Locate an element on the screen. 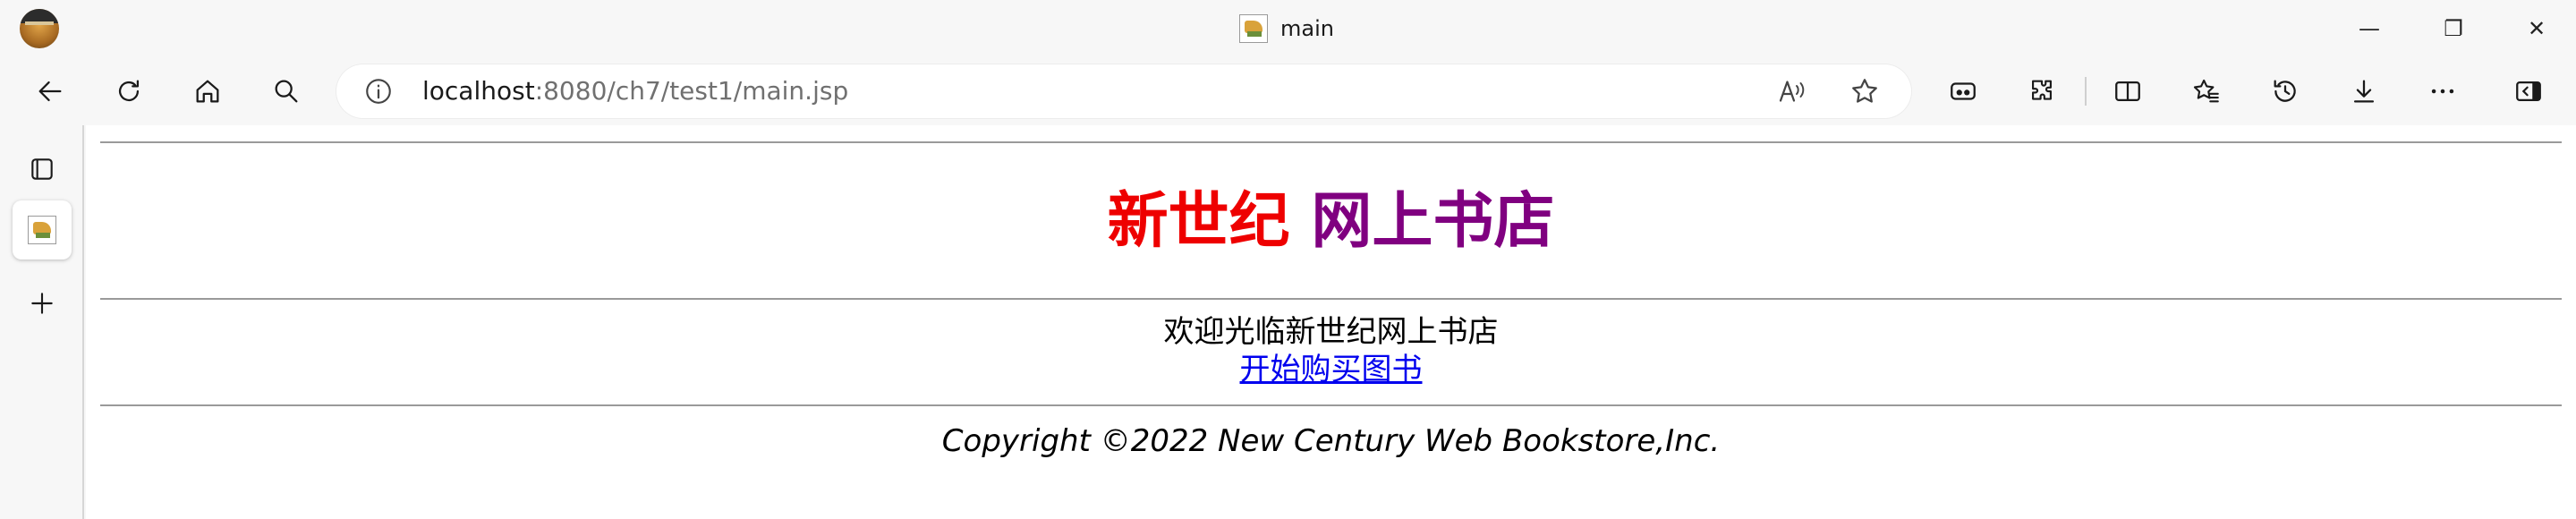 This screenshot has width=2576, height=519. profile-avatar is located at coordinates (39, 28).